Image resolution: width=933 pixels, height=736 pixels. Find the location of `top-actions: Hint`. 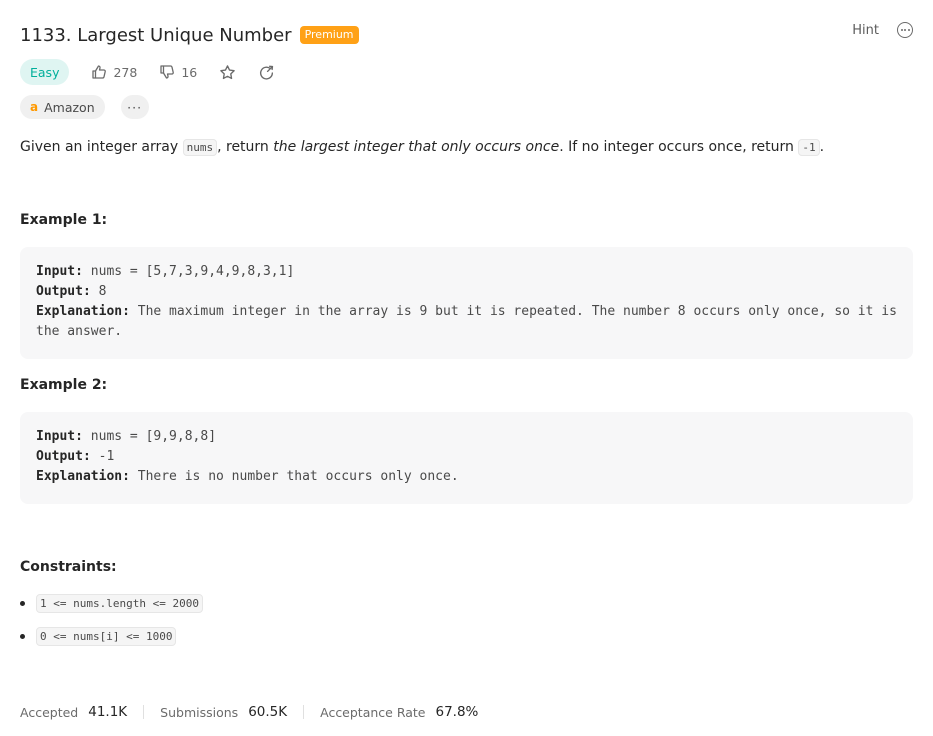

top-actions: Hint is located at coordinates (882, 30).